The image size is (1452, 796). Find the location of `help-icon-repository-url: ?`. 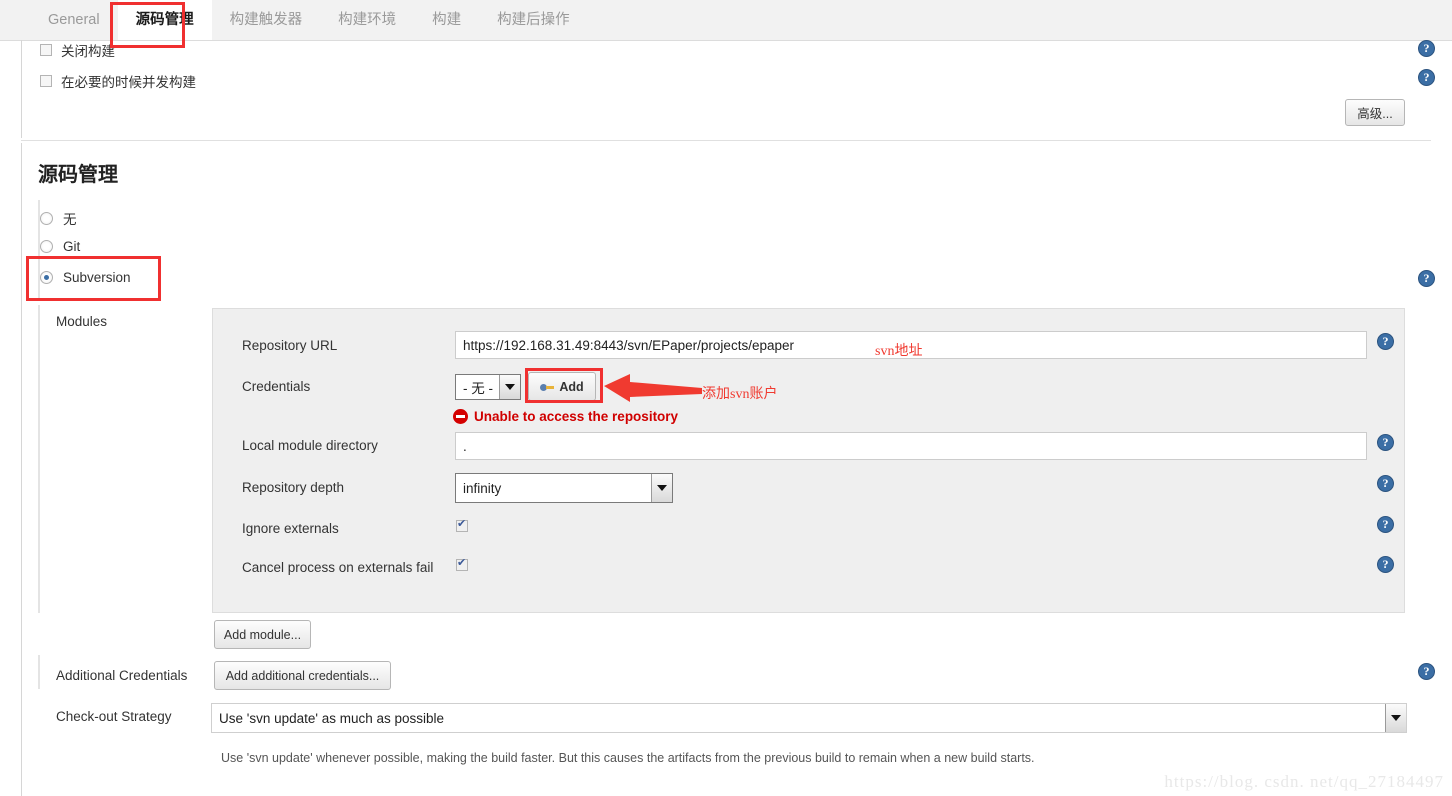

help-icon-repository-url: ? is located at coordinates (1385, 341).